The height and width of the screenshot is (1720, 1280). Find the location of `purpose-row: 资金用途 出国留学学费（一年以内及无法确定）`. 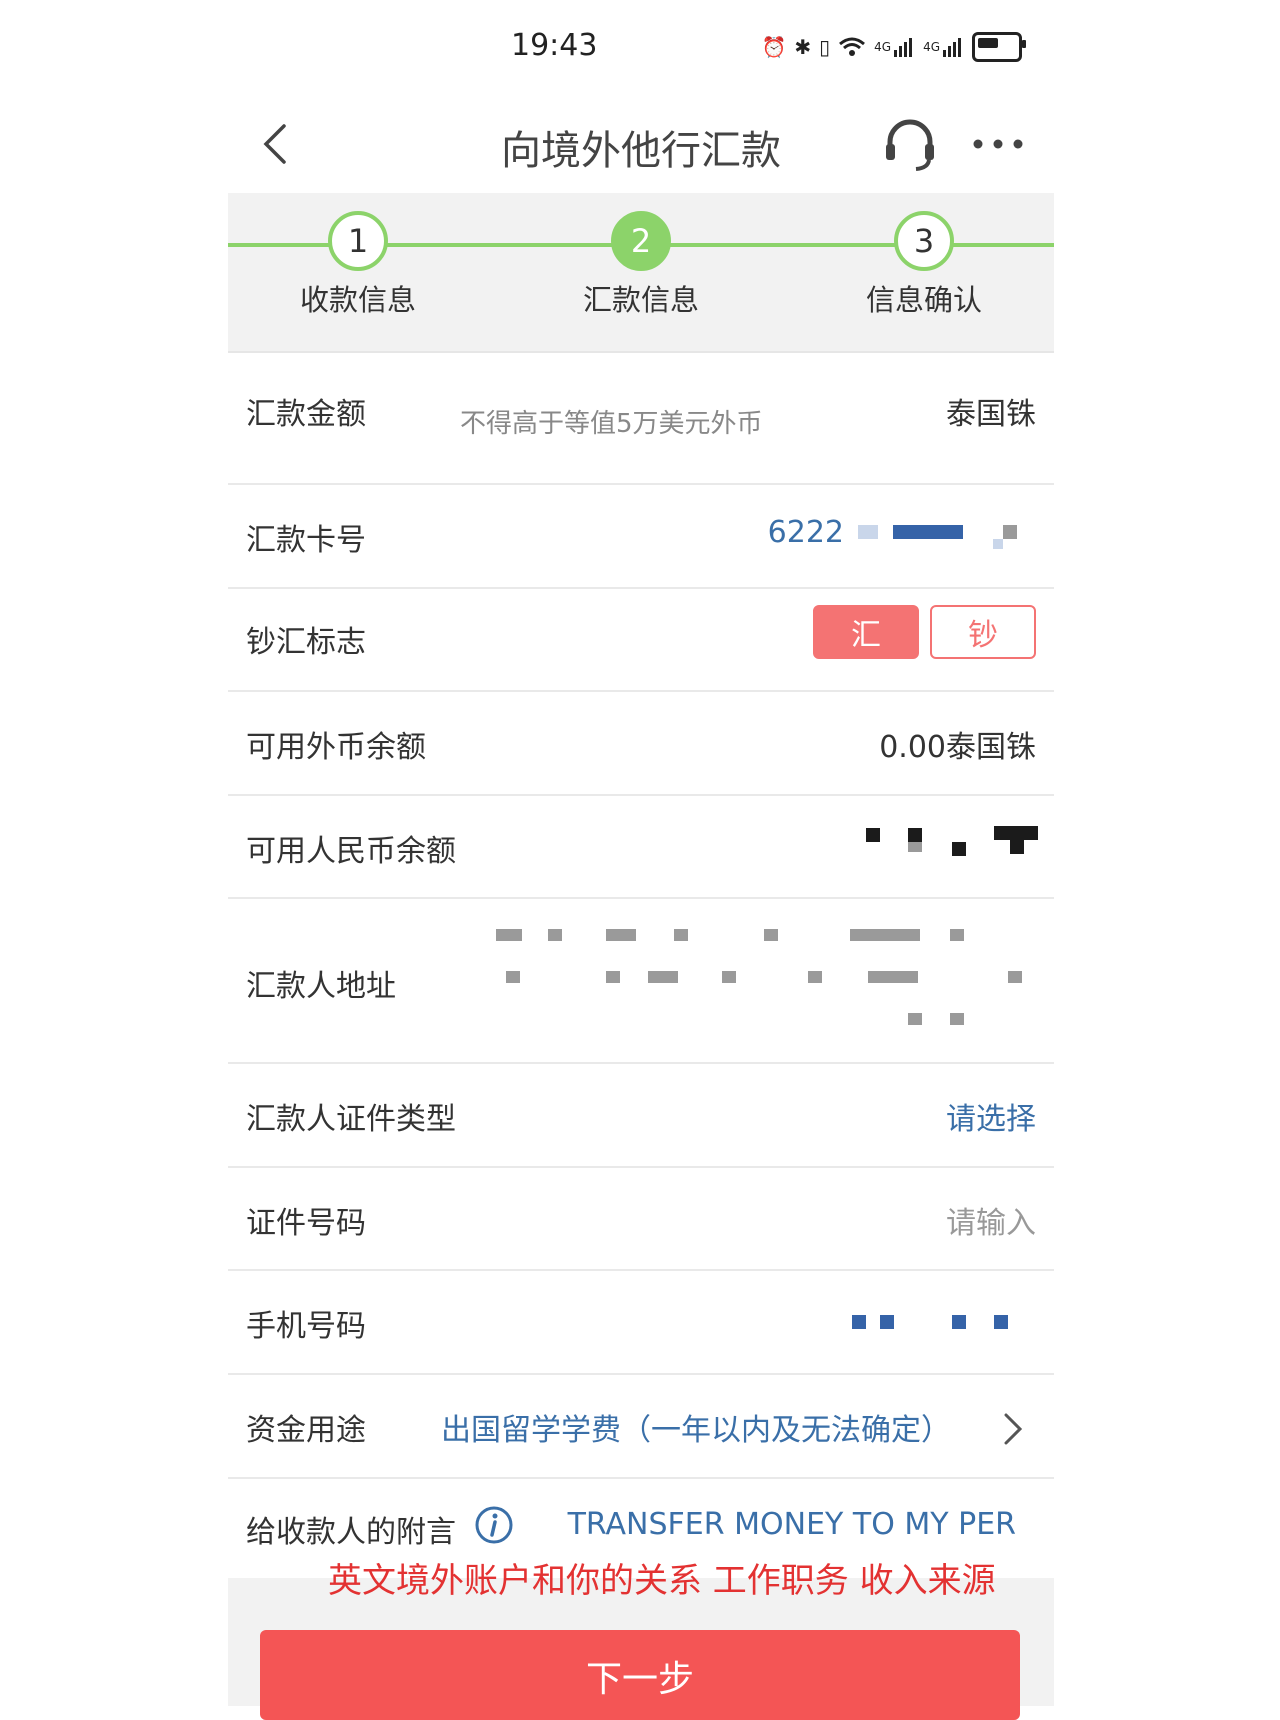

purpose-row: 资金用途 出国留学学费（一年以内及无法确定） is located at coordinates (641, 1427).